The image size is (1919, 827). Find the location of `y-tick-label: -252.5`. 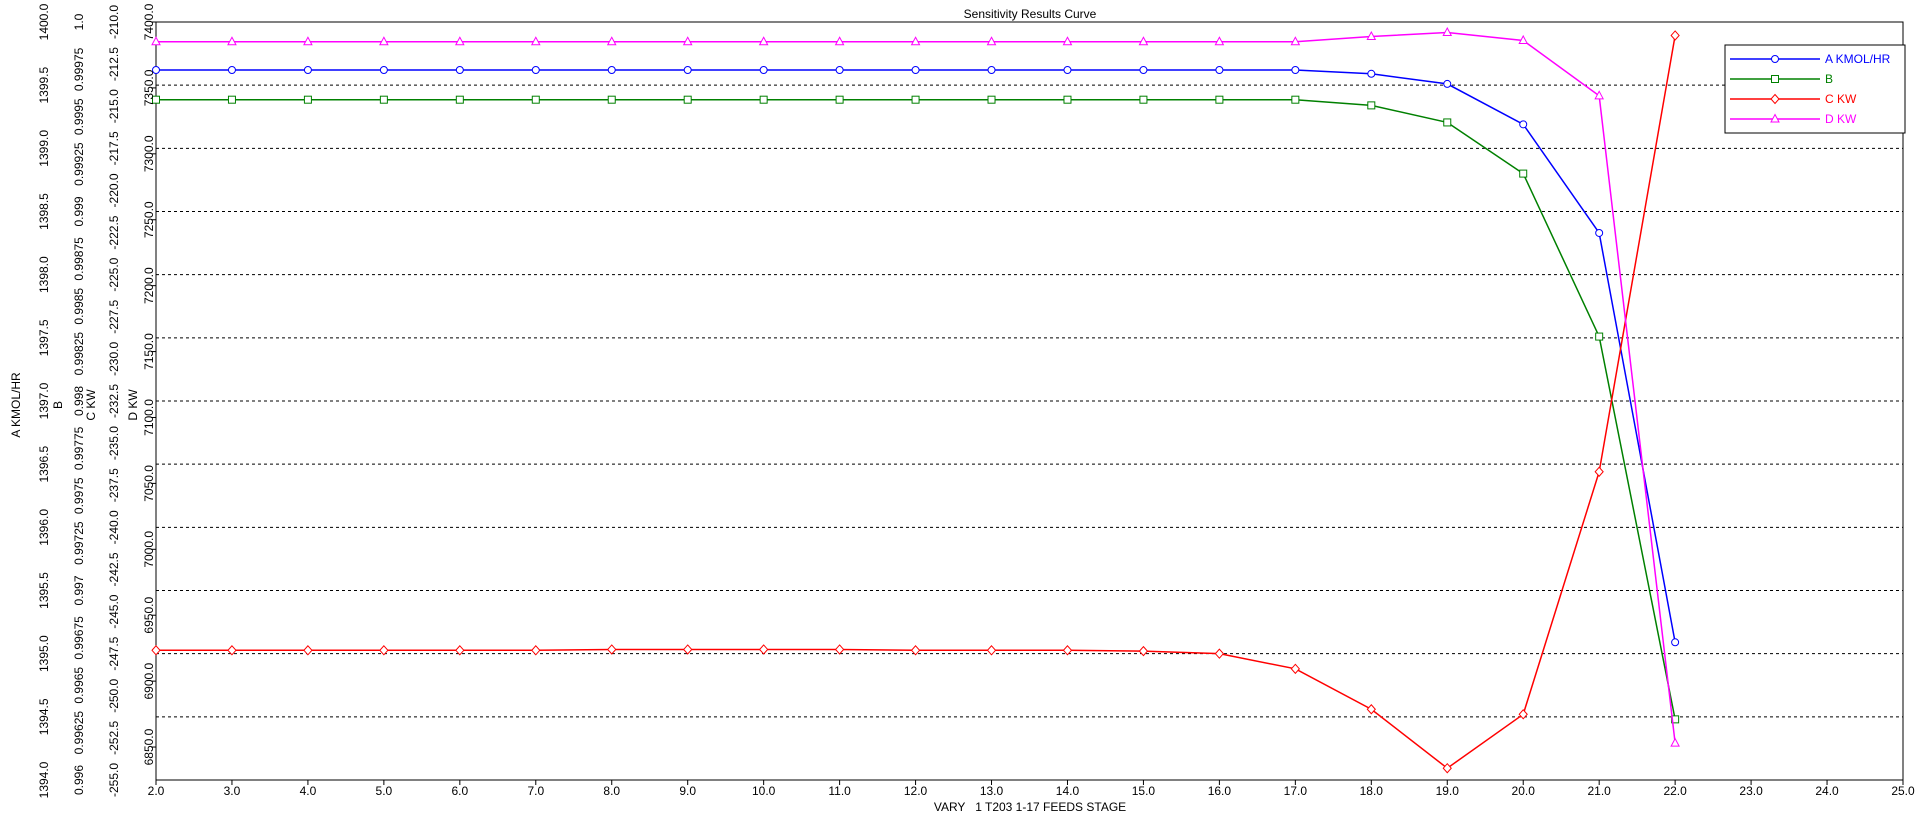

y-tick-label: -252.5 is located at coordinates (114, 738).